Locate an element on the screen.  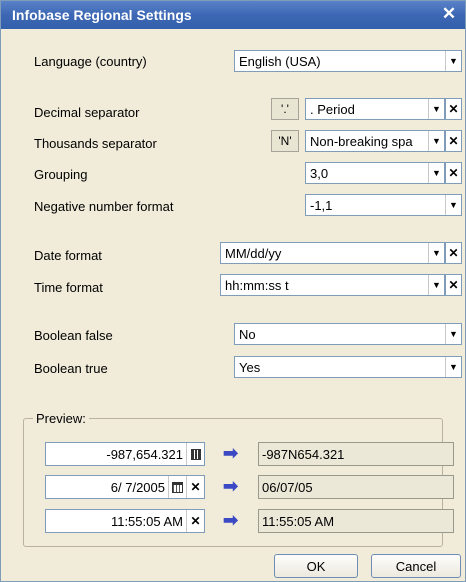
thousands-separator-select: Non-breaking spa ▼ is located at coordinates (375, 141).